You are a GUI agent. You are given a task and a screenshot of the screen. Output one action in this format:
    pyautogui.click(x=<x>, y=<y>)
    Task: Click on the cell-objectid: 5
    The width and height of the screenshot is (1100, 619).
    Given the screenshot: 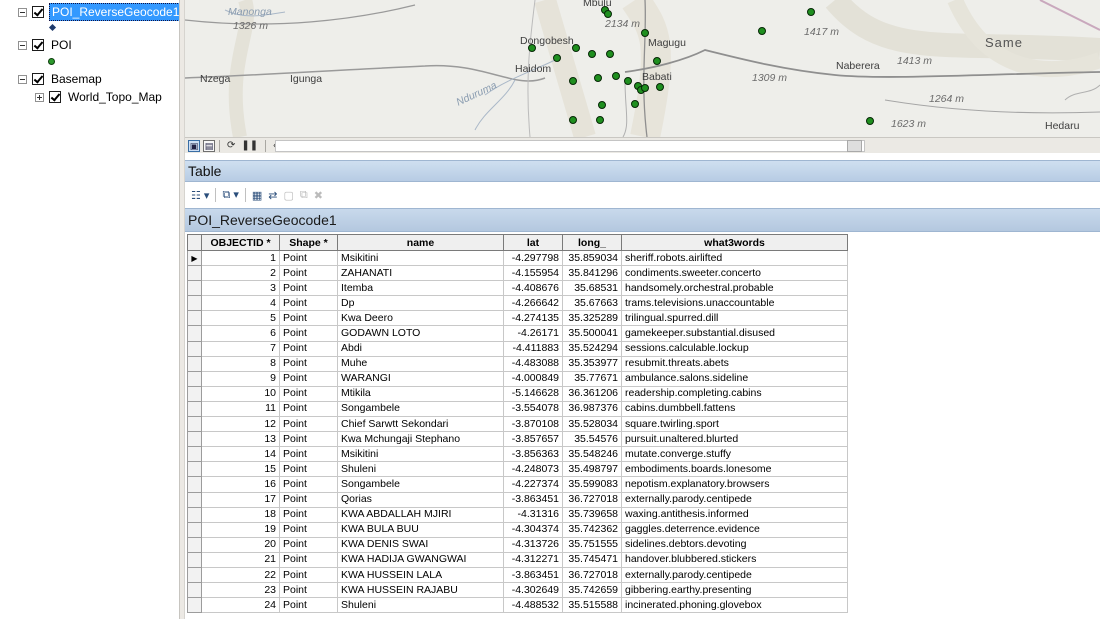 What is the action you would take?
    pyautogui.click(x=240, y=318)
    